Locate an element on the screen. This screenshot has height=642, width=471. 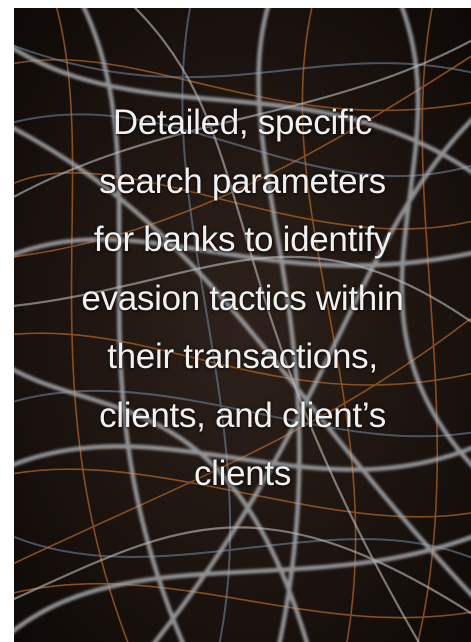
caption-line: Detailed, specific is located at coordinates (242, 122).